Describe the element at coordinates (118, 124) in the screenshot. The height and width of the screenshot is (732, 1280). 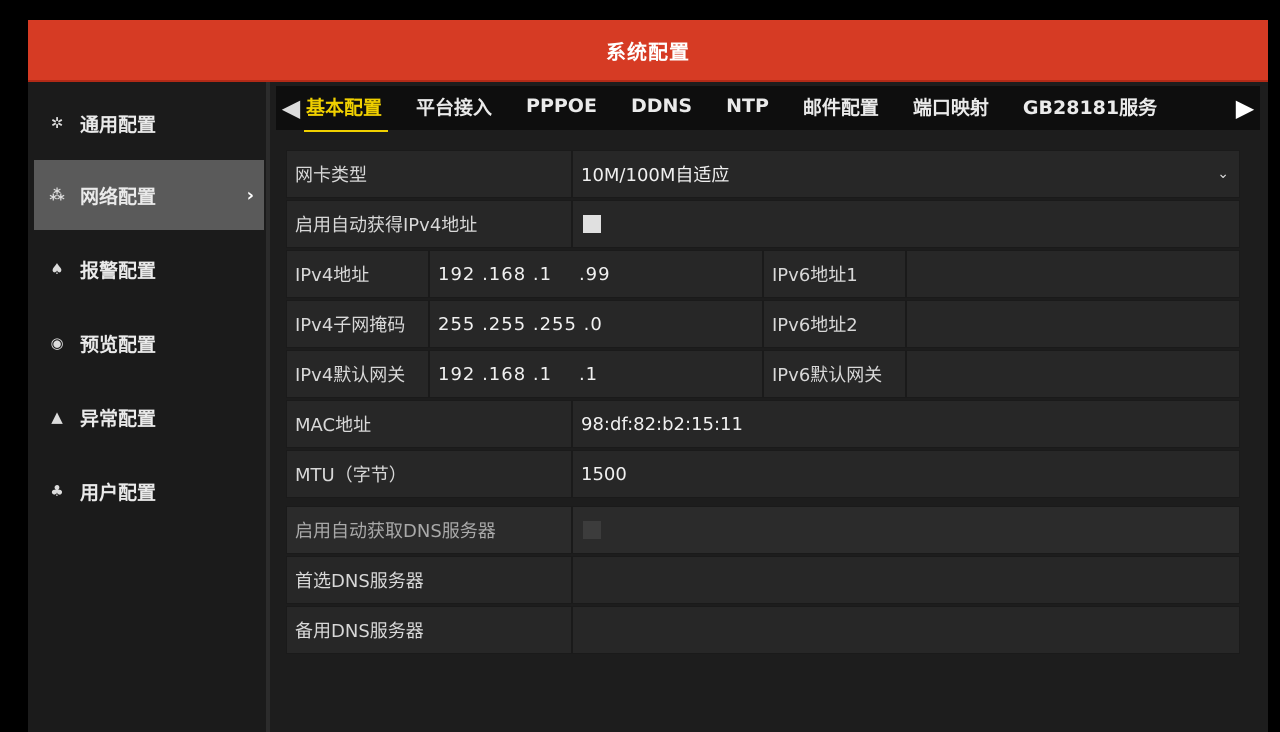
I see `sidebar-item-label: 通用配置` at that location.